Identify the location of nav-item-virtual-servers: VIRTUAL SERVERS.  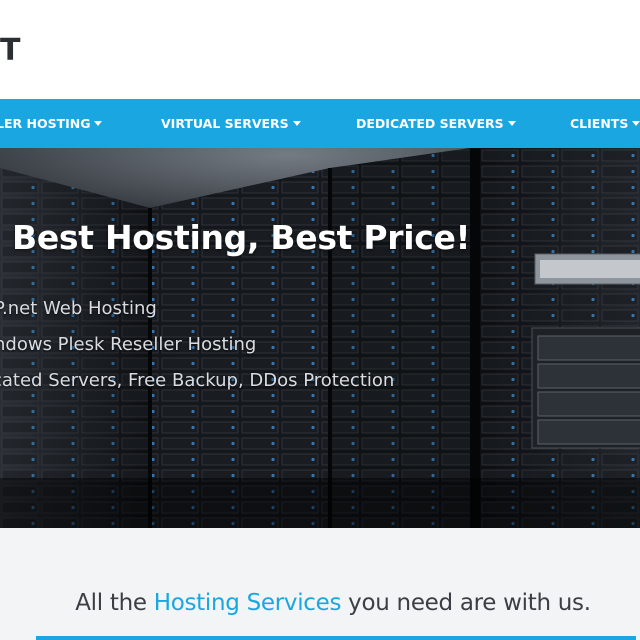
(231, 123).